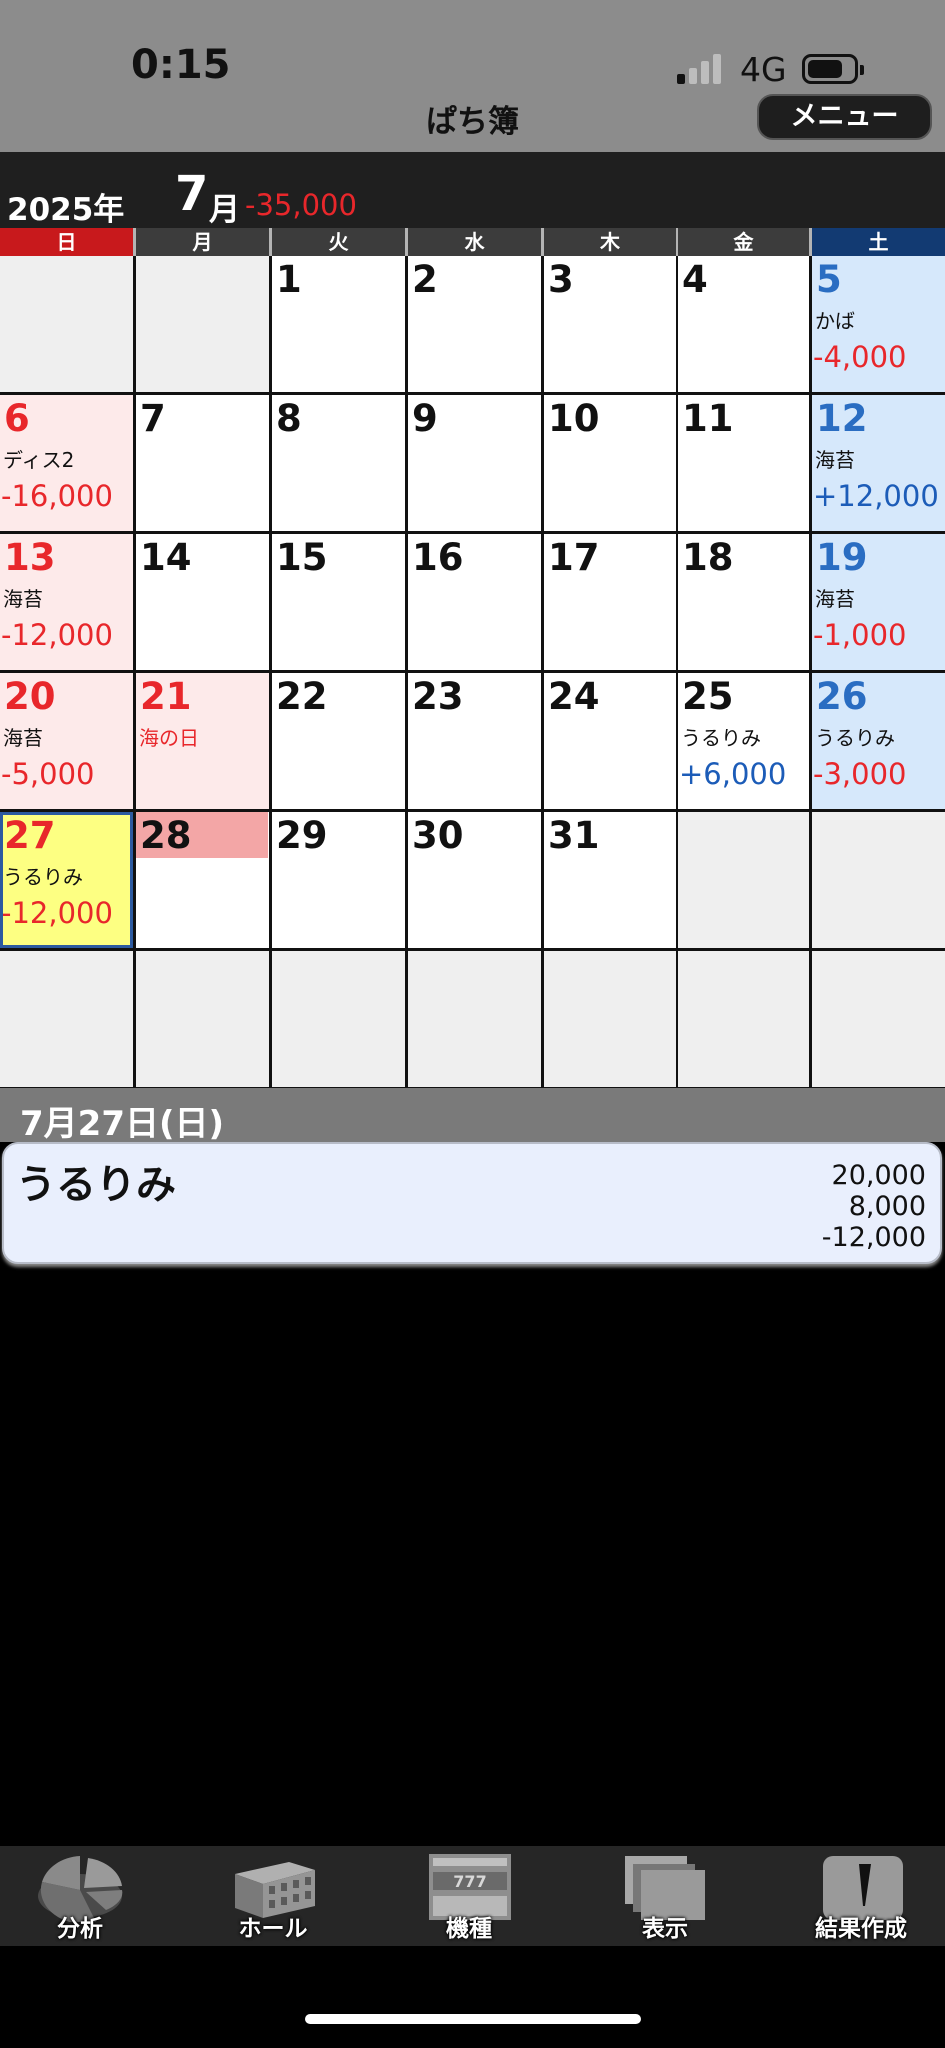 This screenshot has height=2048, width=945. Describe the element at coordinates (743, 463) in the screenshot. I see `calendar-day-cell: 11` at that location.